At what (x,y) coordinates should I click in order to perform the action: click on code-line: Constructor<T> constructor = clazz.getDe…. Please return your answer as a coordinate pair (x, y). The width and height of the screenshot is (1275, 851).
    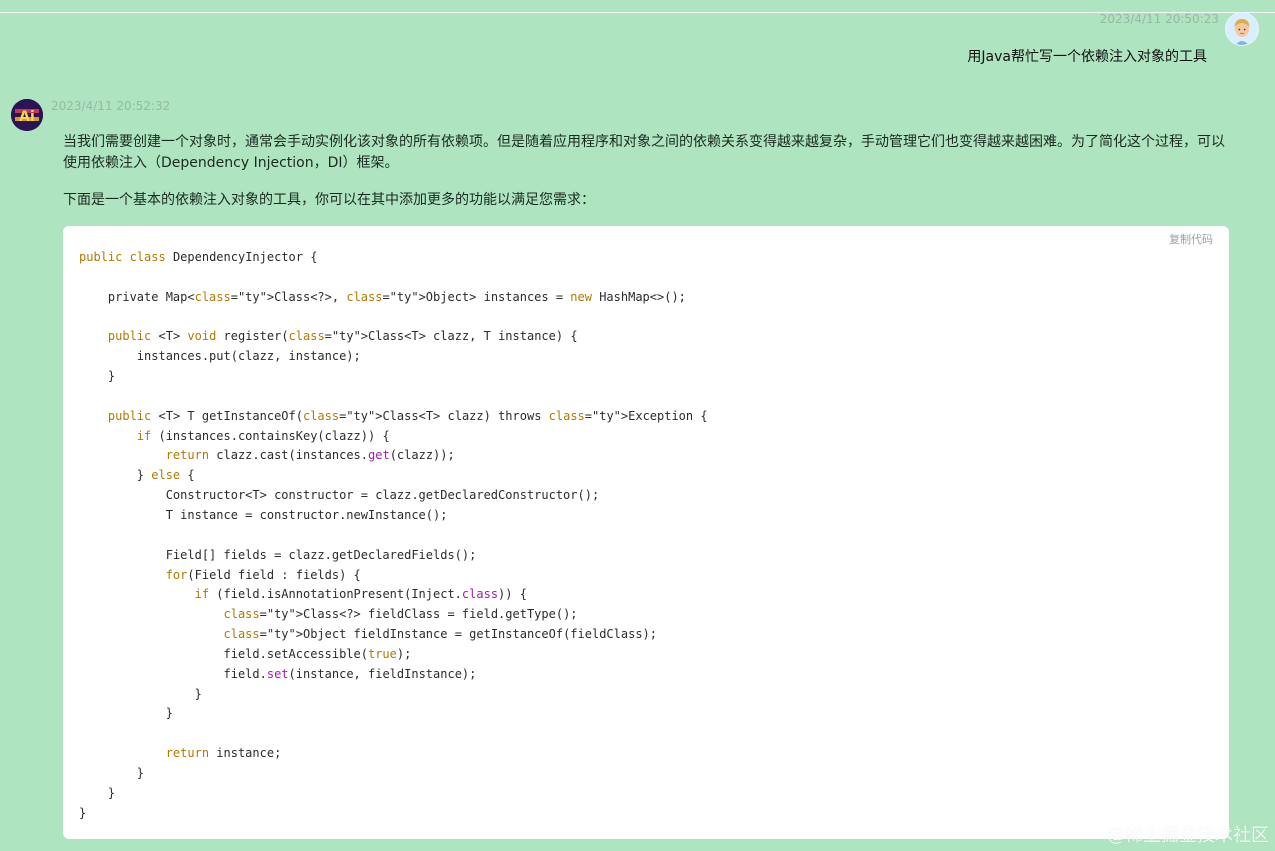
    Looking at the image, I should click on (339, 495).